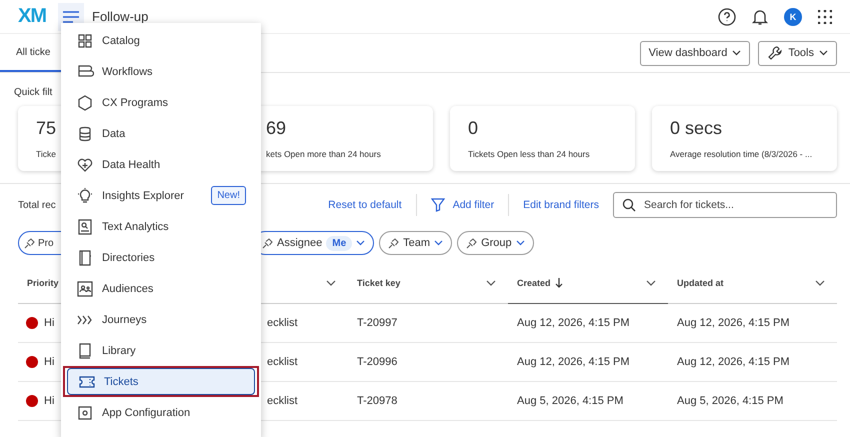  I want to click on table-cell: T-20997, so click(377, 323).